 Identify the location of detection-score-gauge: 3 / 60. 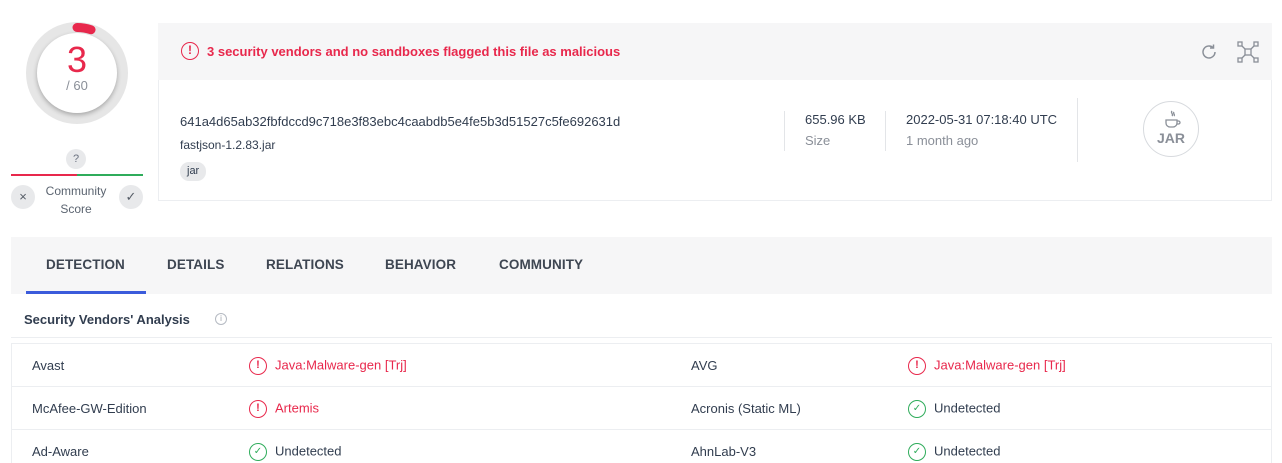
(77, 73).